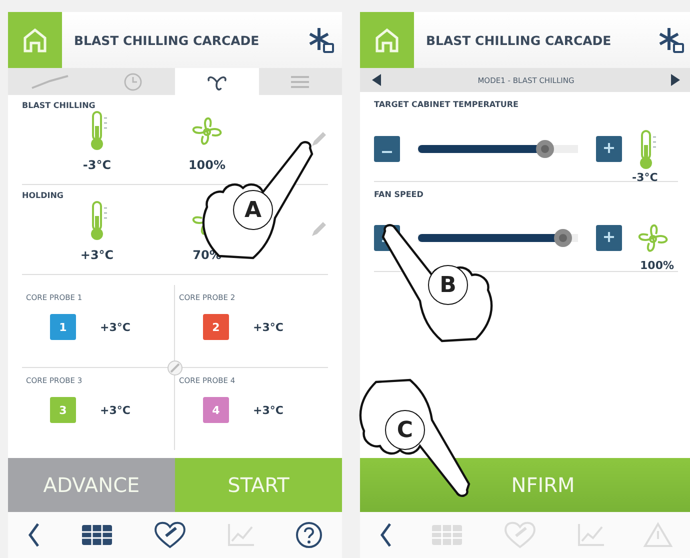 Image resolution: width=690 pixels, height=558 pixels. What do you see at coordinates (59, 105) in the screenshot?
I see `section-title: BLAST CHILLING` at bounding box center [59, 105].